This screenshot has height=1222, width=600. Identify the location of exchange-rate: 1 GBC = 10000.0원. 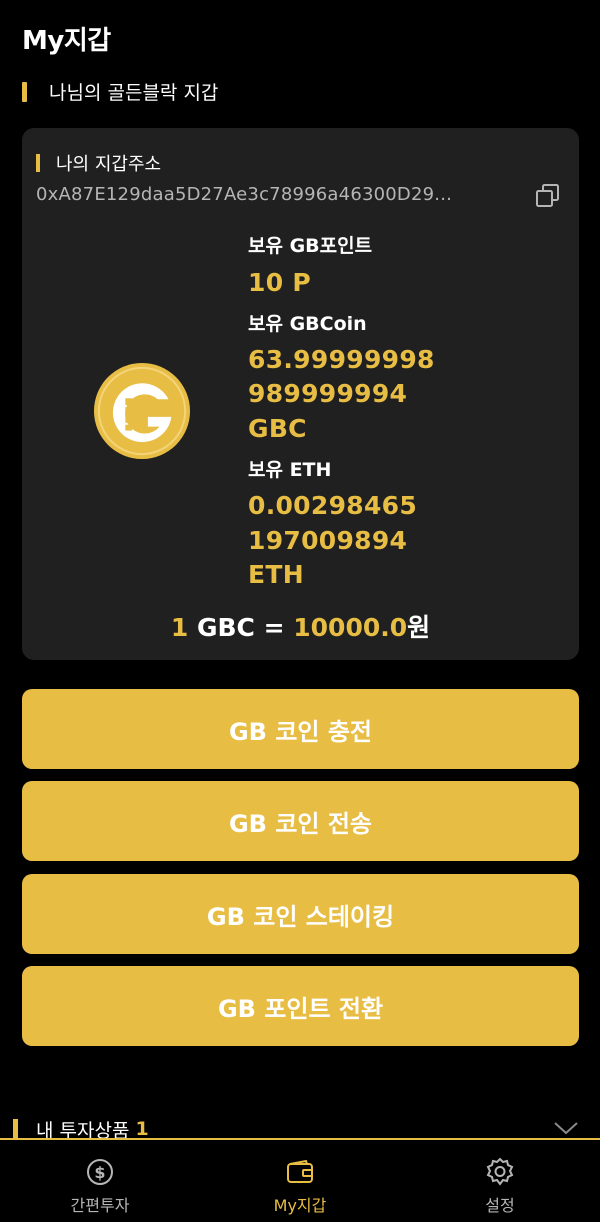
(300, 626).